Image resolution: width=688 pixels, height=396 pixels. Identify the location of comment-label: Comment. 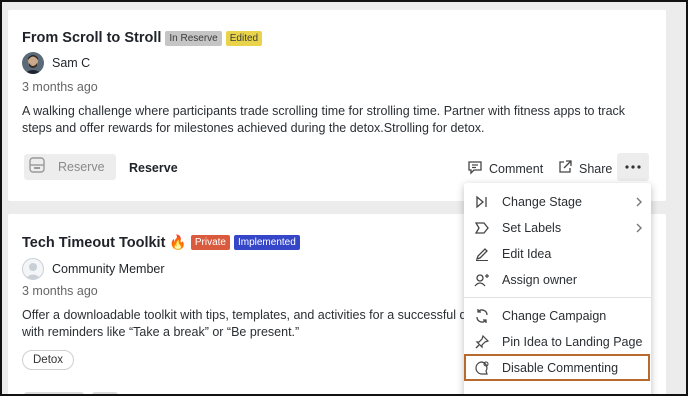
(516, 168).